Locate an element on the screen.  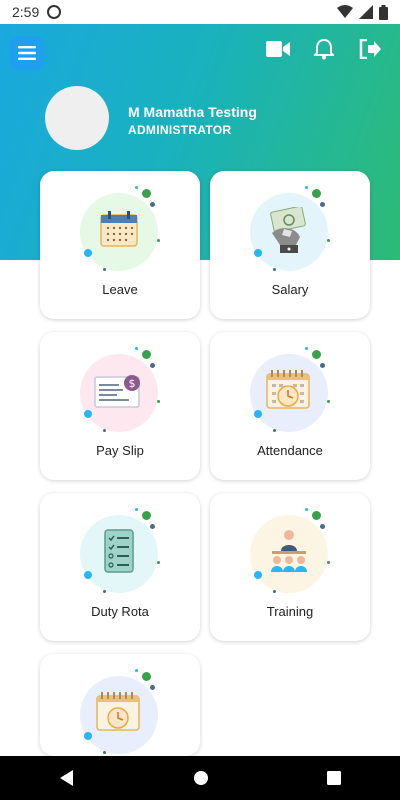
payslip-icon: $ is located at coordinates (117, 391).